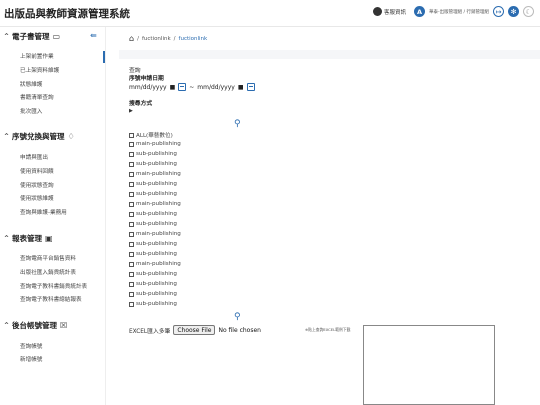 The height and width of the screenshot is (405, 540). What do you see at coordinates (31, 346) in the screenshot?
I see `sidebar-item: 查詢帳號` at bounding box center [31, 346].